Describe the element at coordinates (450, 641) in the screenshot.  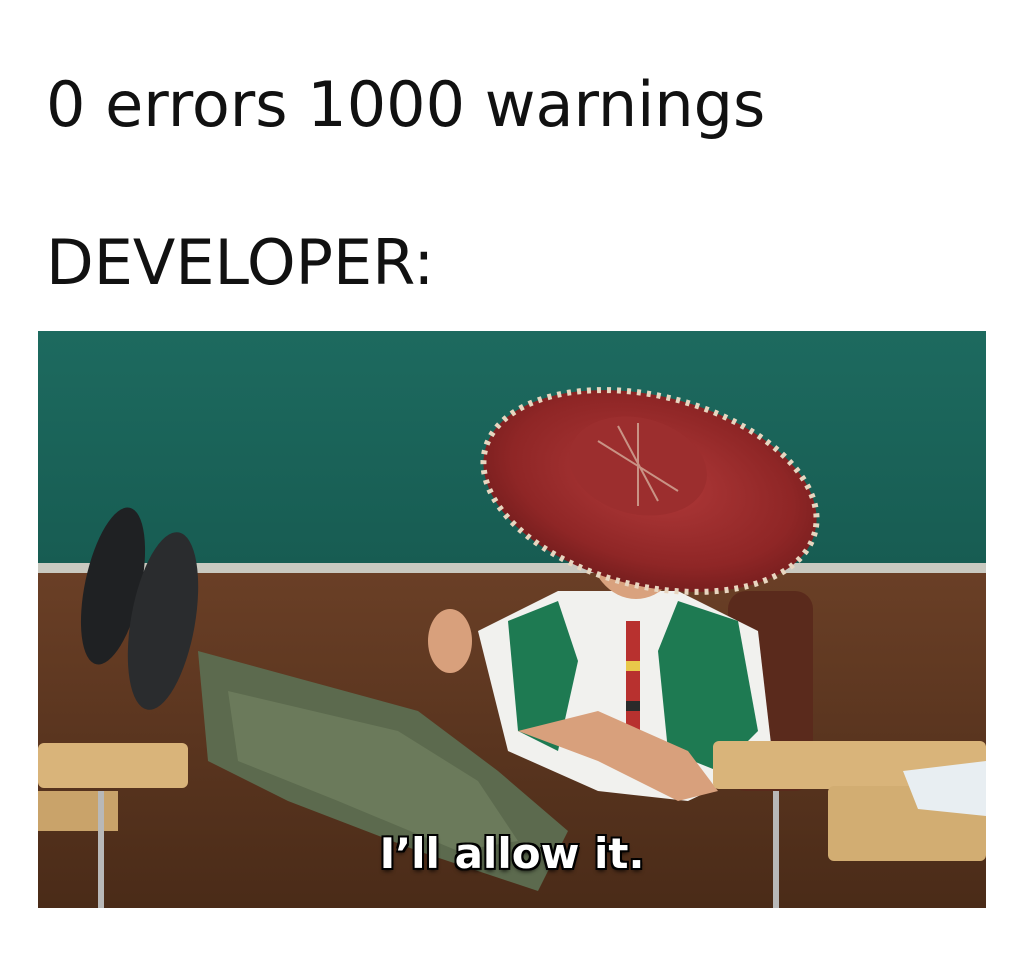
I see `hand` at that location.